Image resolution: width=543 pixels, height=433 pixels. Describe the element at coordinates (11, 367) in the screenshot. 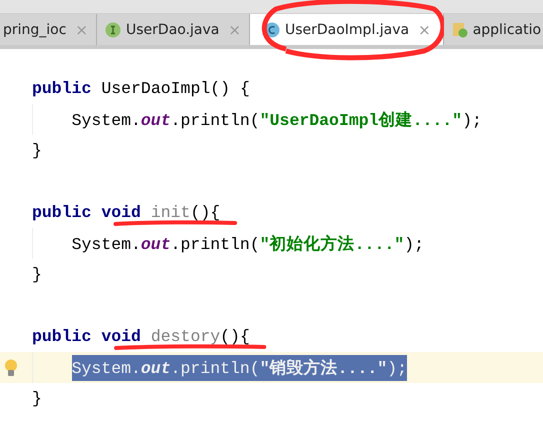

I see `lightbulb-icon` at that location.